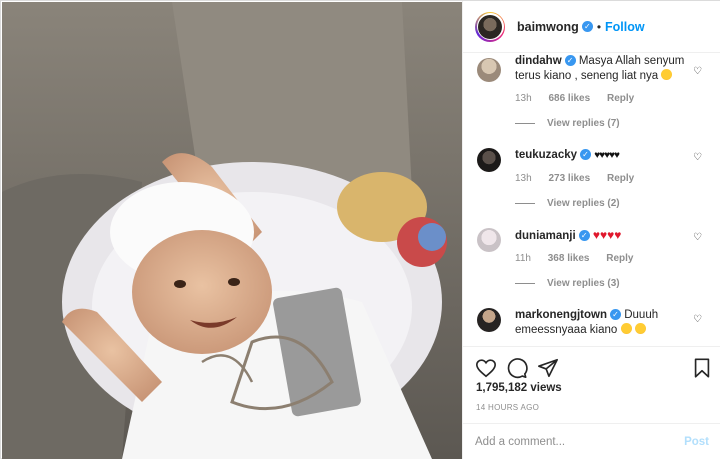 The height and width of the screenshot is (459, 720). Describe the element at coordinates (538, 61) in the screenshot. I see `comment-username: dindahw` at that location.